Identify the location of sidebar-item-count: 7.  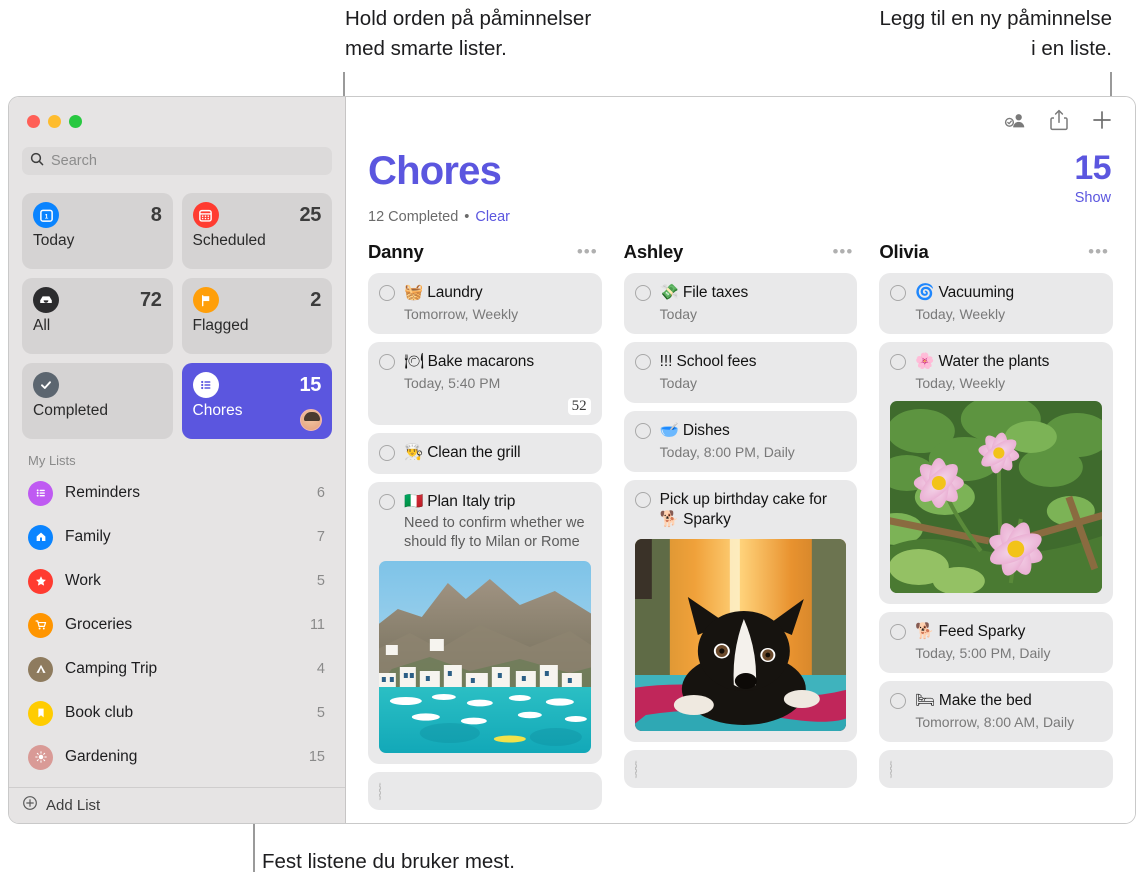
(320, 537).